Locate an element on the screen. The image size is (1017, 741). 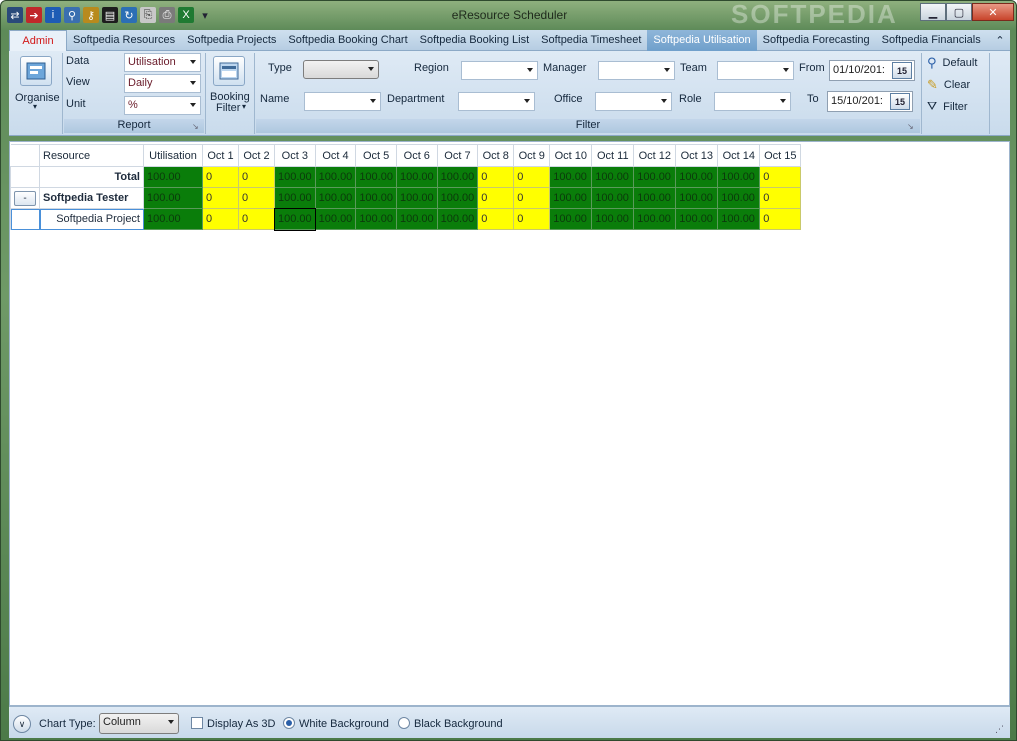
col-date-header: Oct 14 is located at coordinates (739, 155).